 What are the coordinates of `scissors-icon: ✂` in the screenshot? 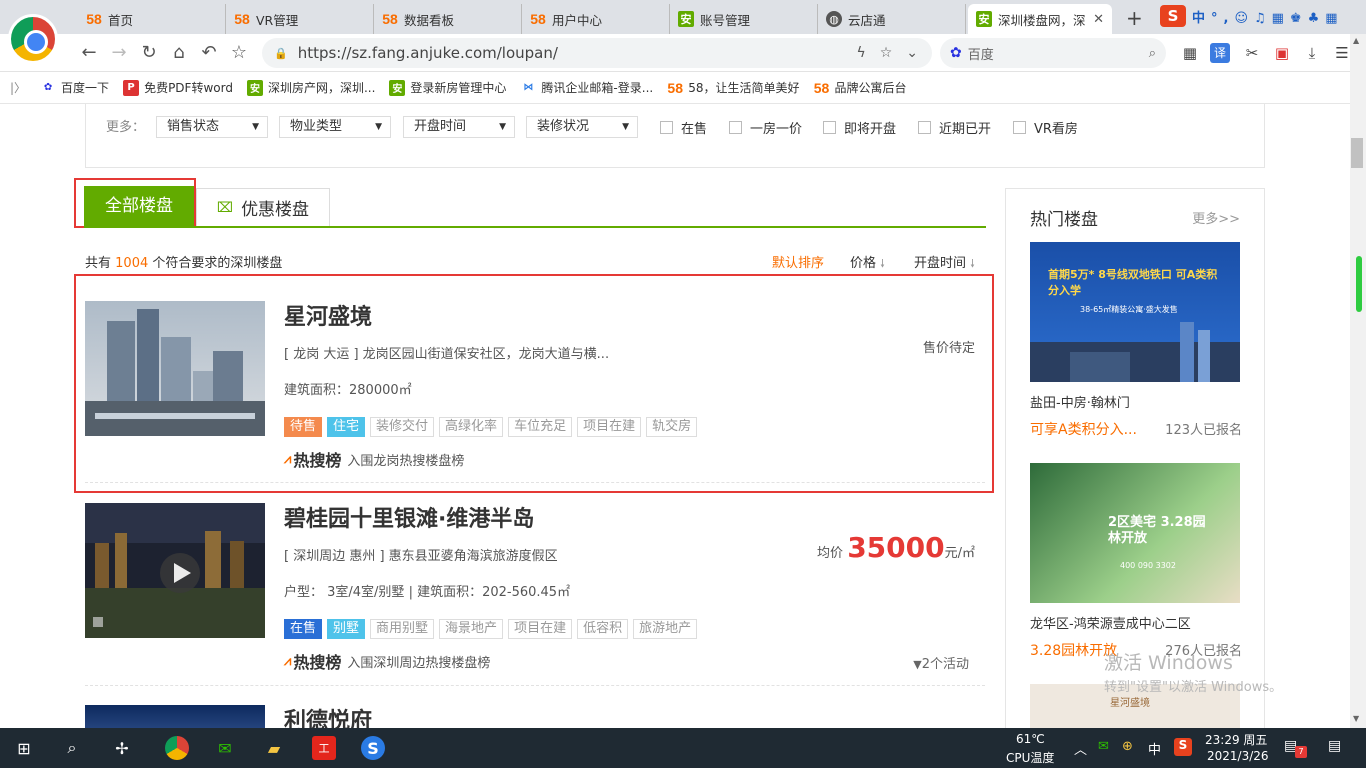 It's located at (1252, 53).